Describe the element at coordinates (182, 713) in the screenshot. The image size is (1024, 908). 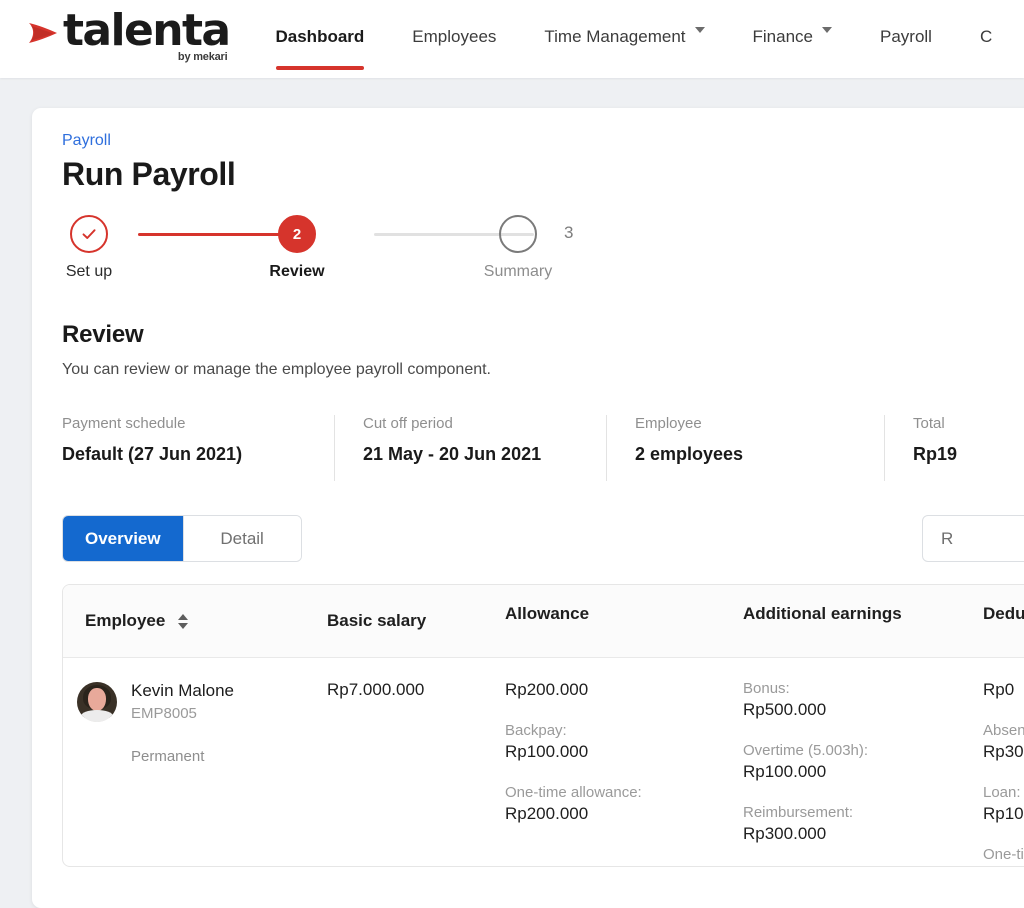
I see `employee-id: EMP8005` at that location.